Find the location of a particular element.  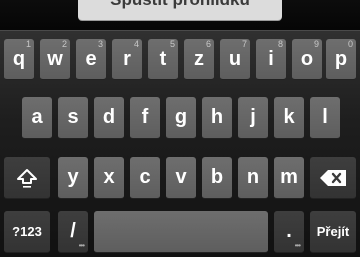

key-label: q is located at coordinates (19, 58).